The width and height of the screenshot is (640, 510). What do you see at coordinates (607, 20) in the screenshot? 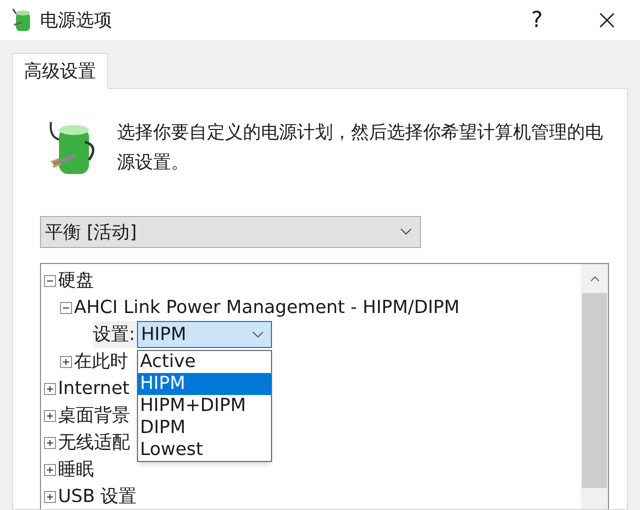
I see `close-button: ×` at bounding box center [607, 20].